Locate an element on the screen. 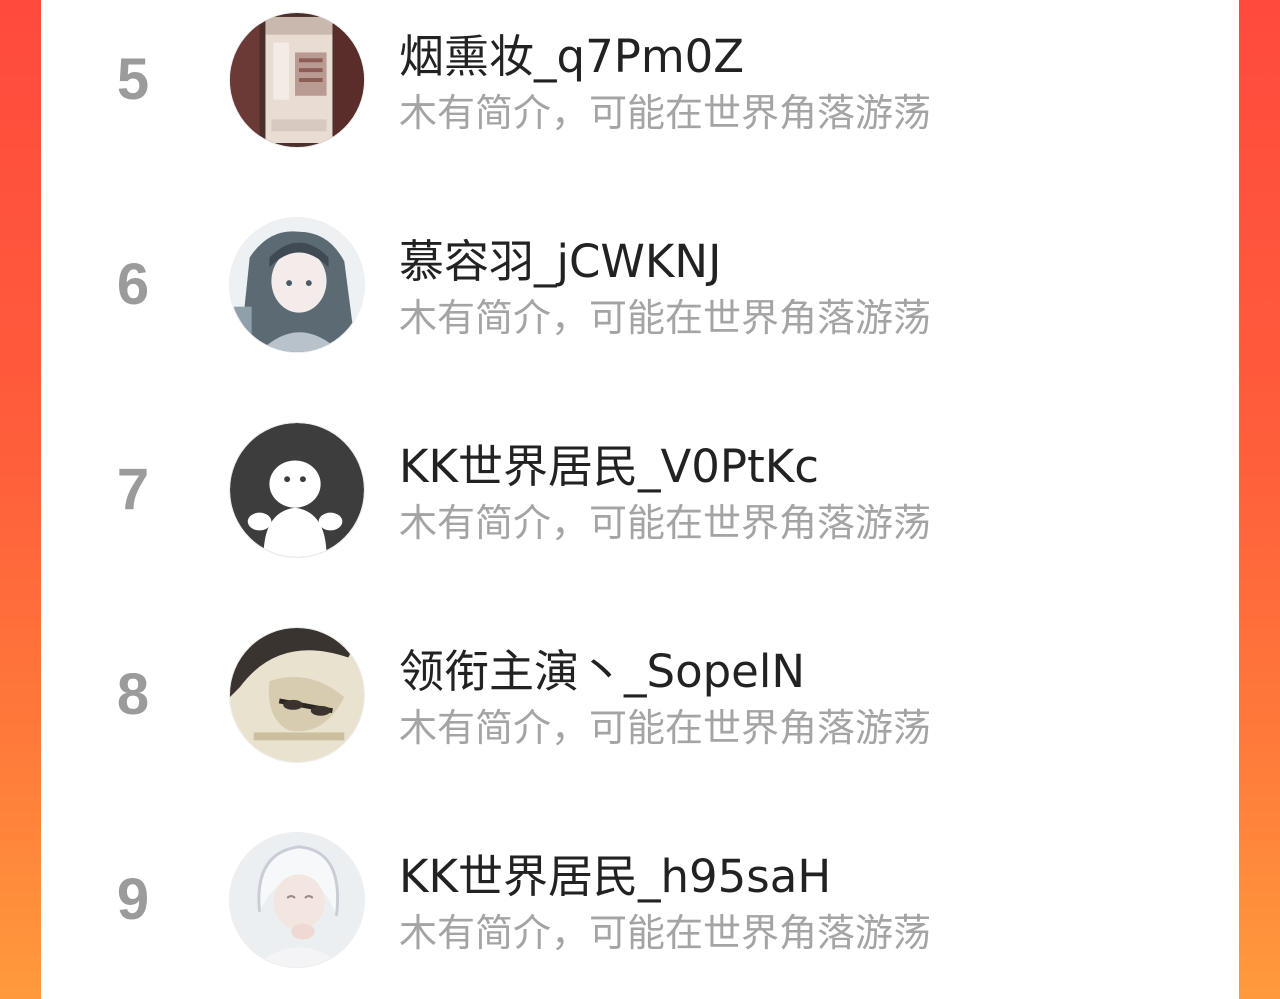 The image size is (1280, 999). rank-number: 9 is located at coordinates (133, 899).